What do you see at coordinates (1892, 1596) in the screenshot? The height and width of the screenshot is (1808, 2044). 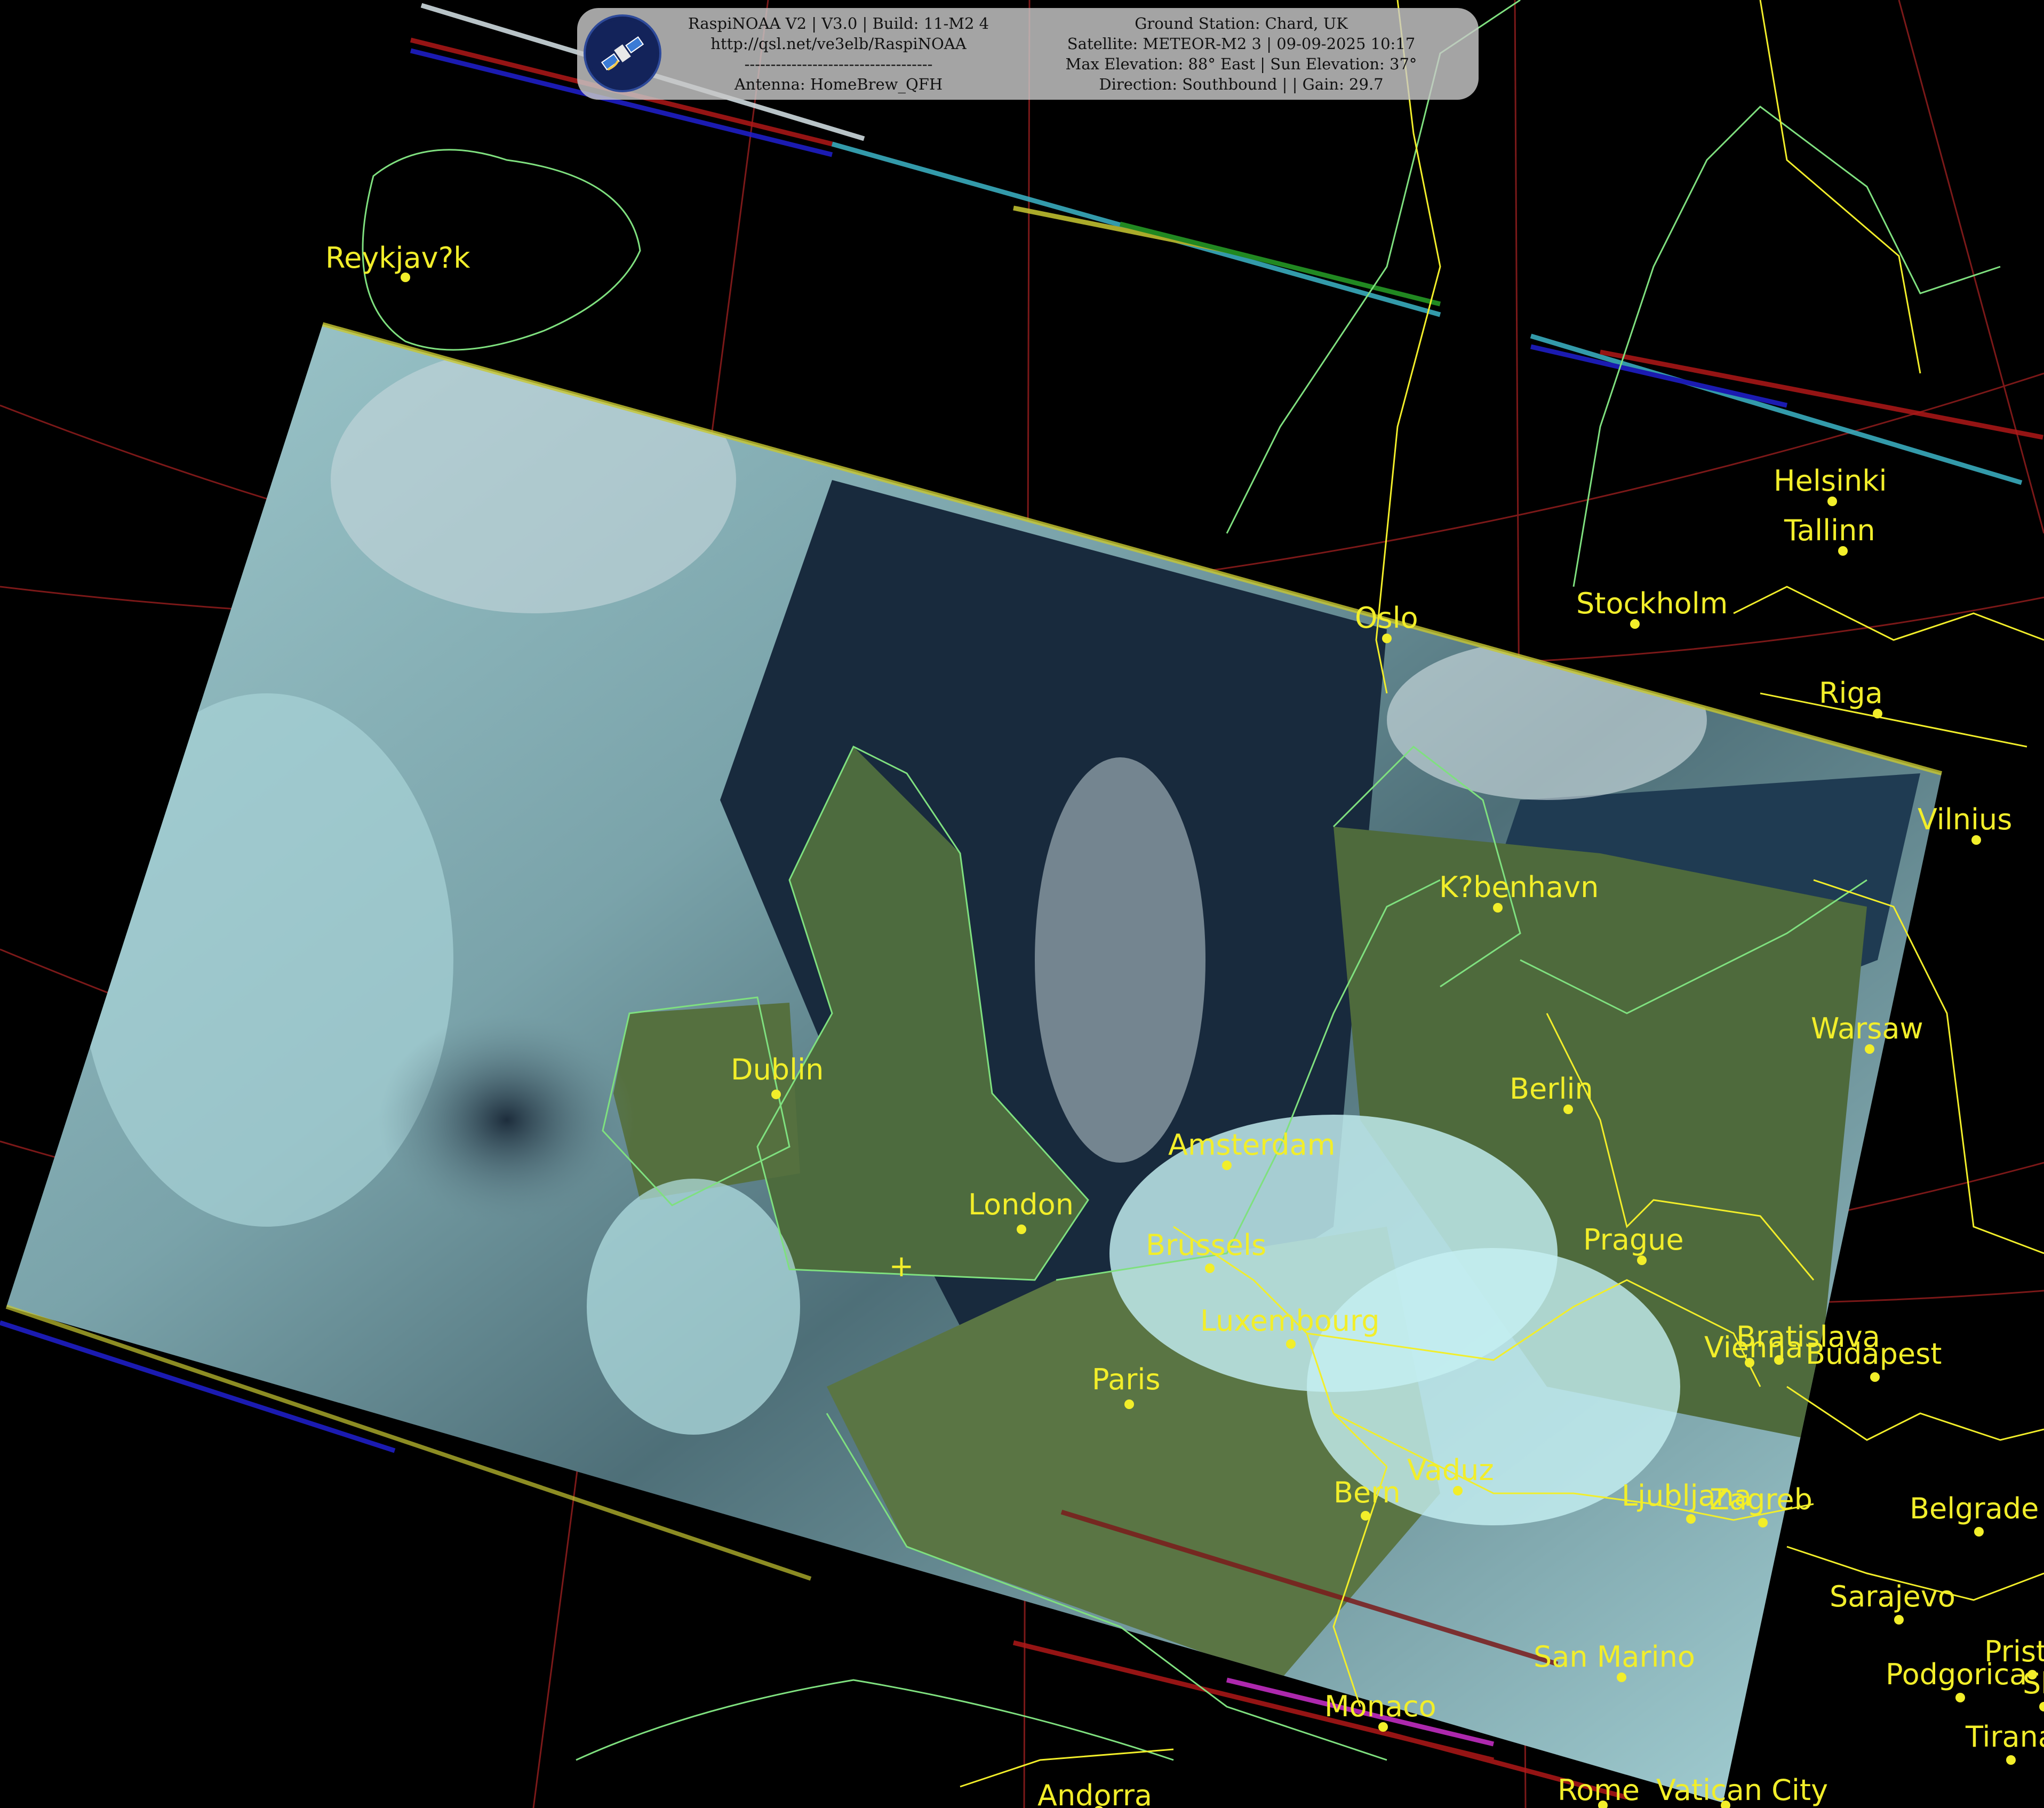 I see `city-label: Sarajevo` at bounding box center [1892, 1596].